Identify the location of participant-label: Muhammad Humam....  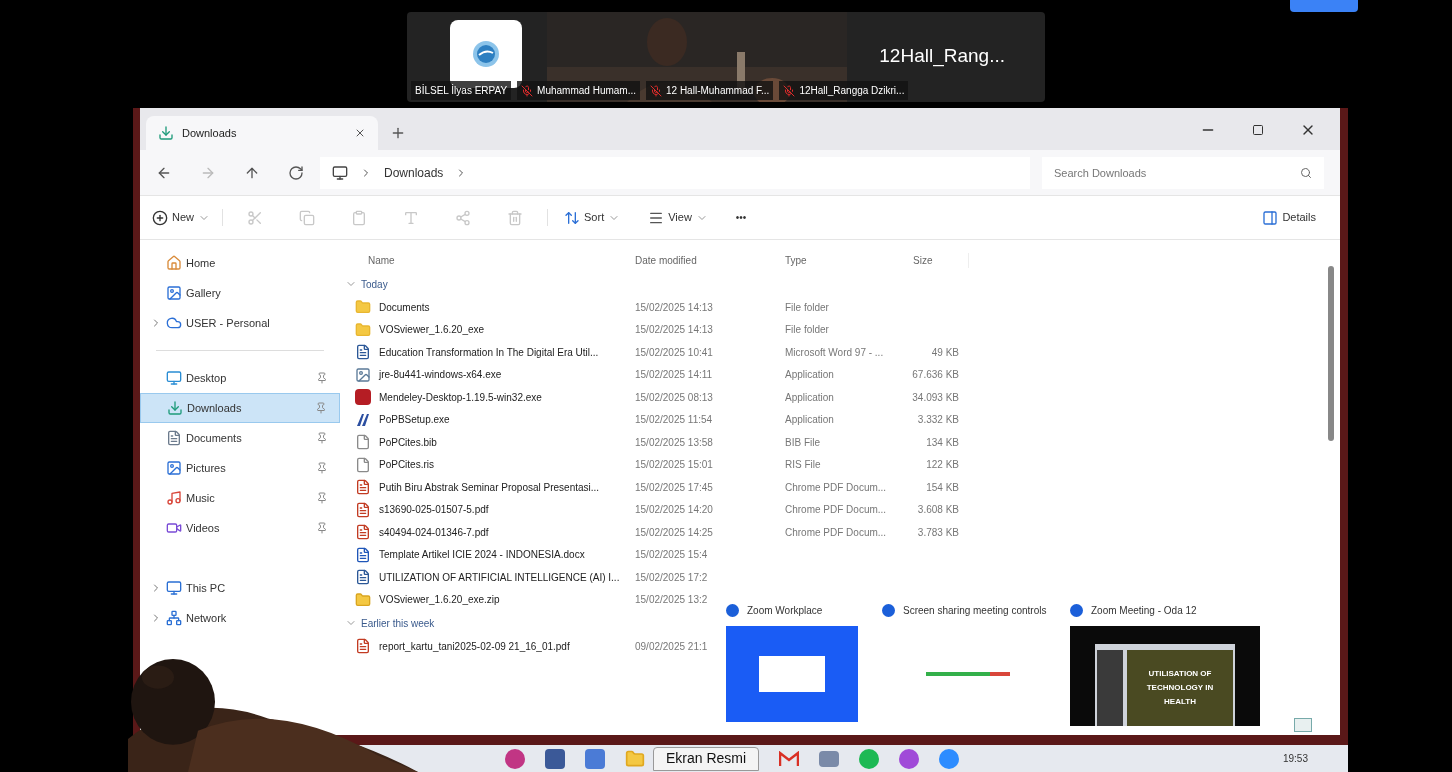
(578, 90).